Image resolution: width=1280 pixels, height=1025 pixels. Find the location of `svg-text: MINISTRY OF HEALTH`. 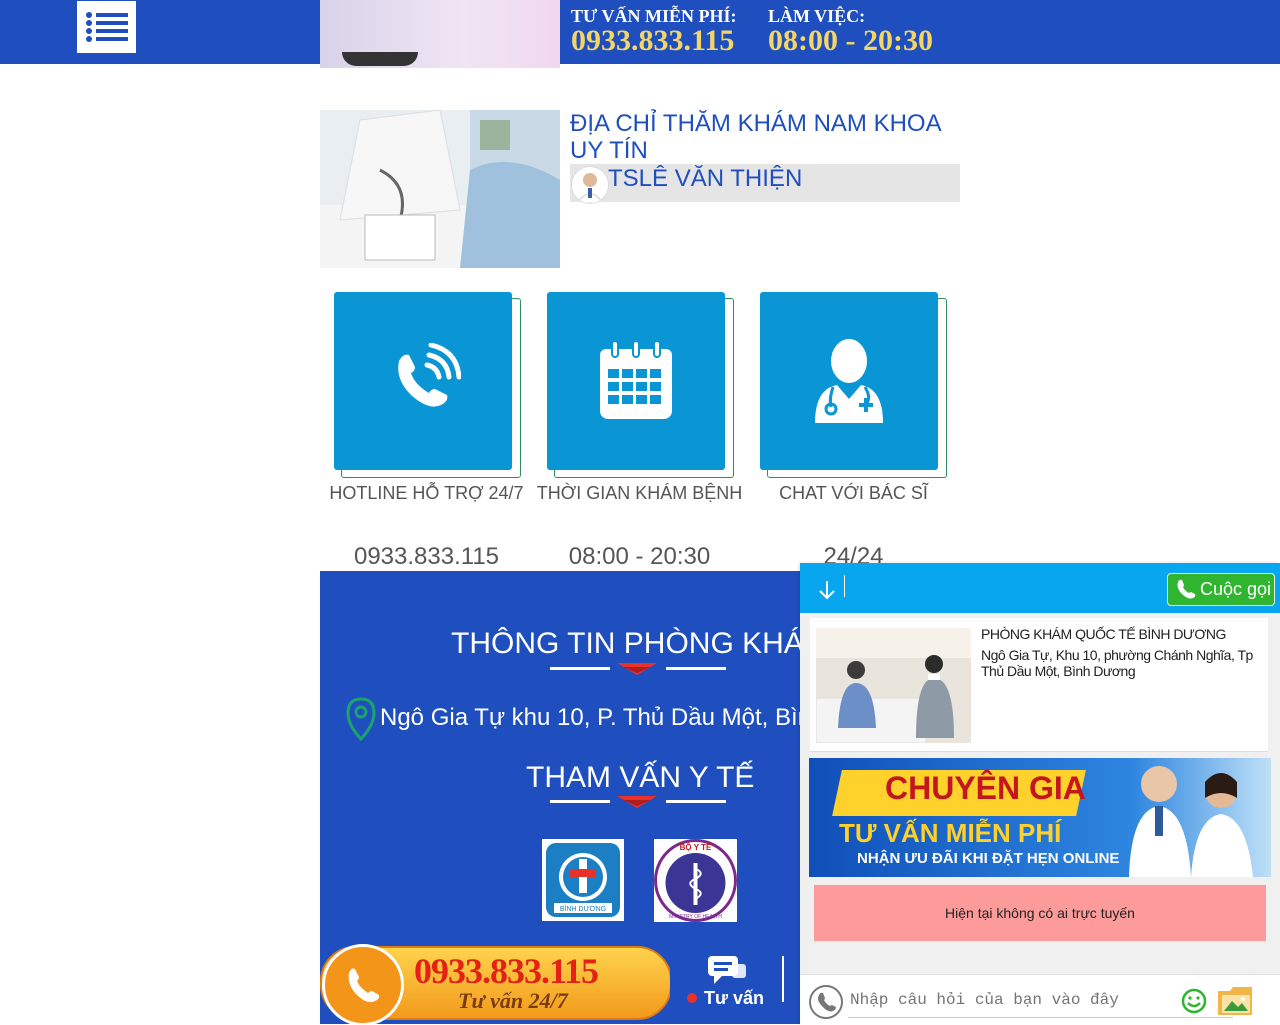

svg-text: MINISTRY OF HEALTH is located at coordinates (695, 917).